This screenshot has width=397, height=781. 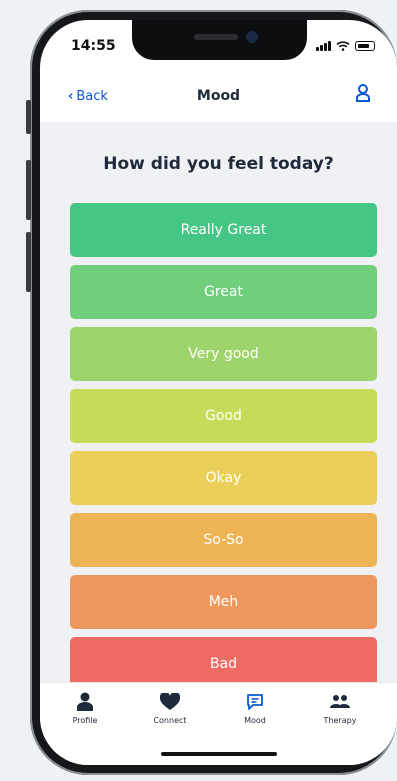 I want to click on tab-label: Mood, so click(x=255, y=720).